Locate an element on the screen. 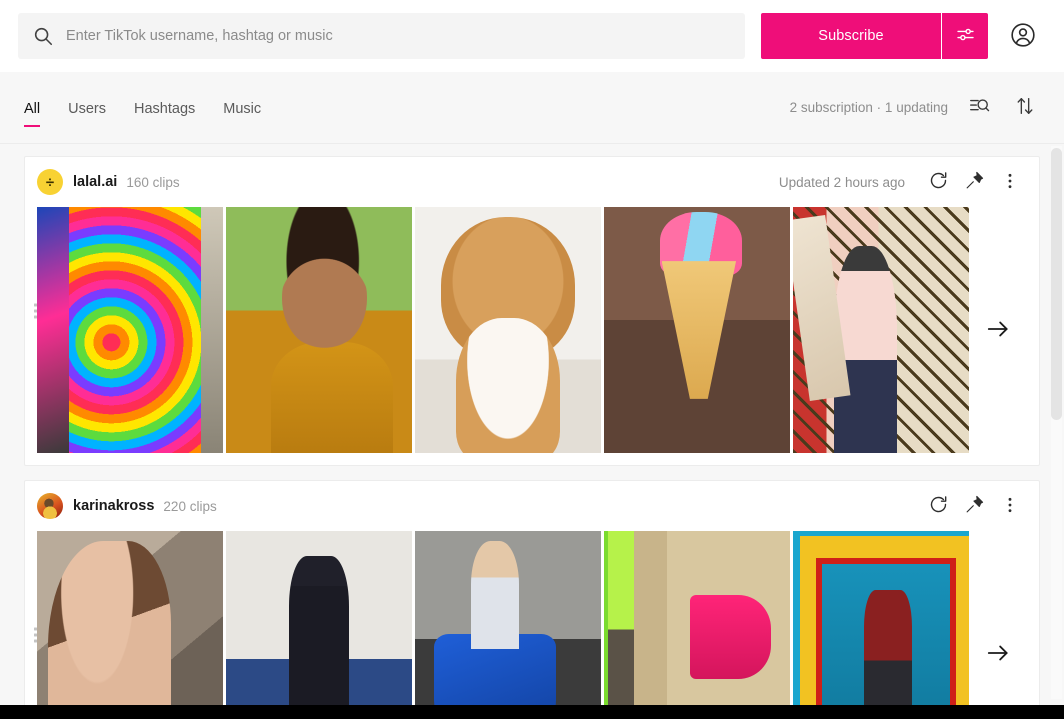  subscribe-group: Subscribe is located at coordinates (874, 36).